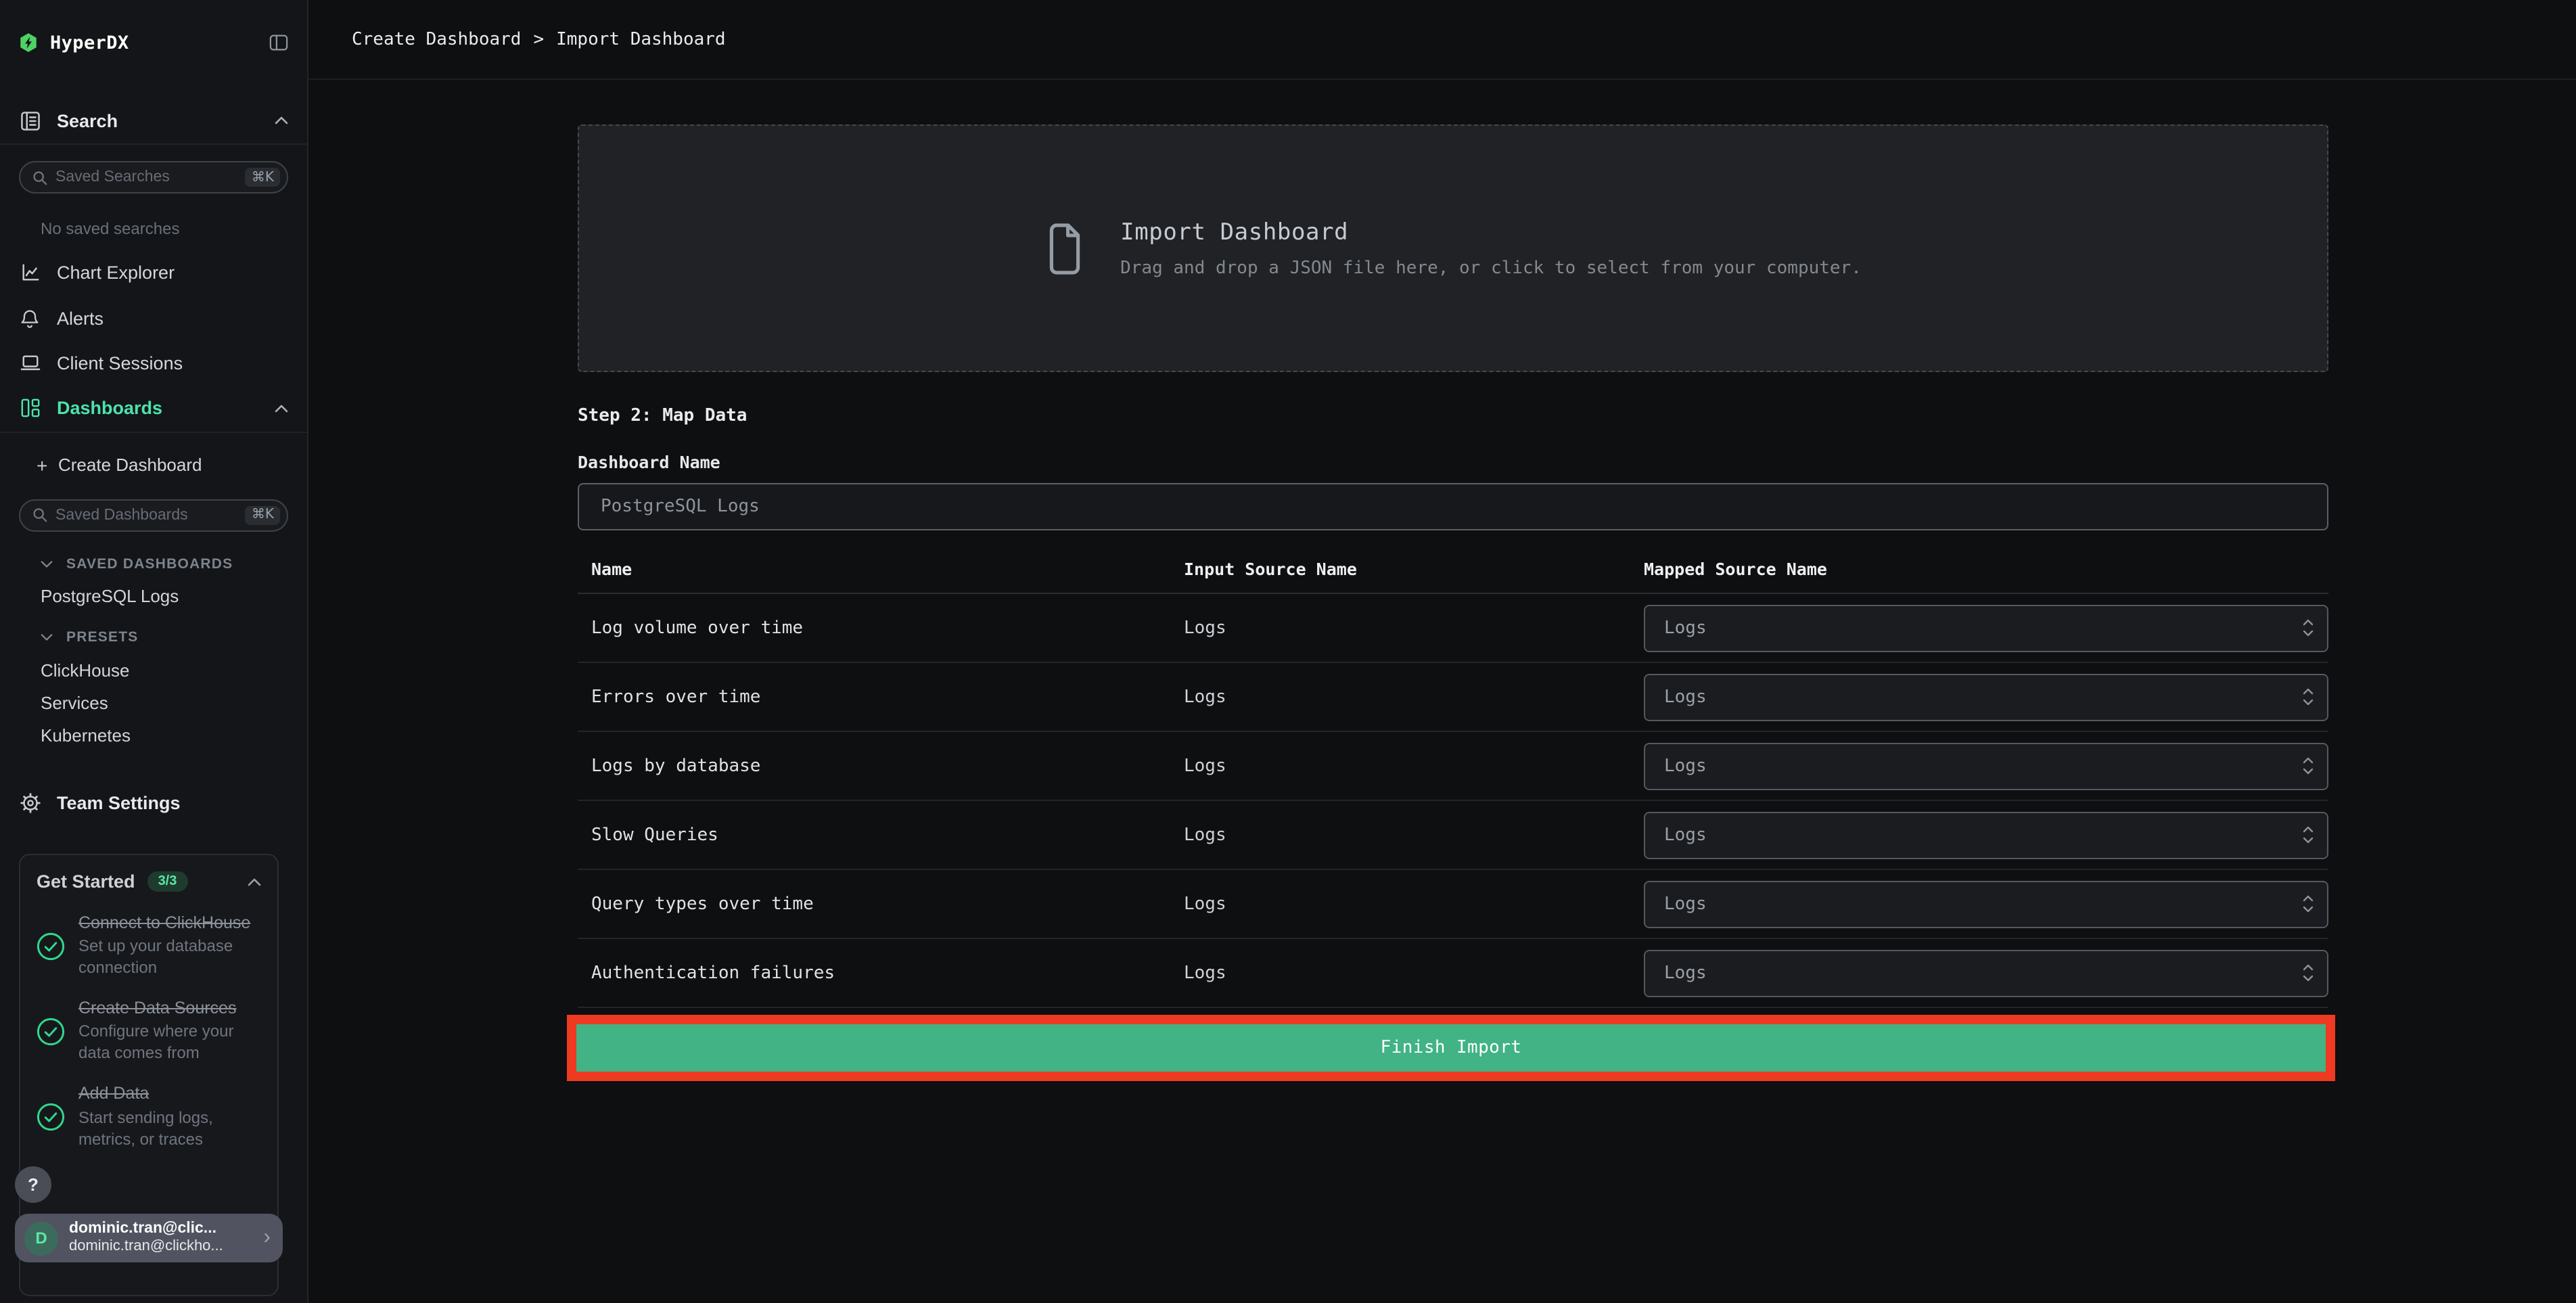 The width and height of the screenshot is (2576, 1303). Describe the element at coordinates (102, 636) in the screenshot. I see `group-title: PRESETS` at that location.